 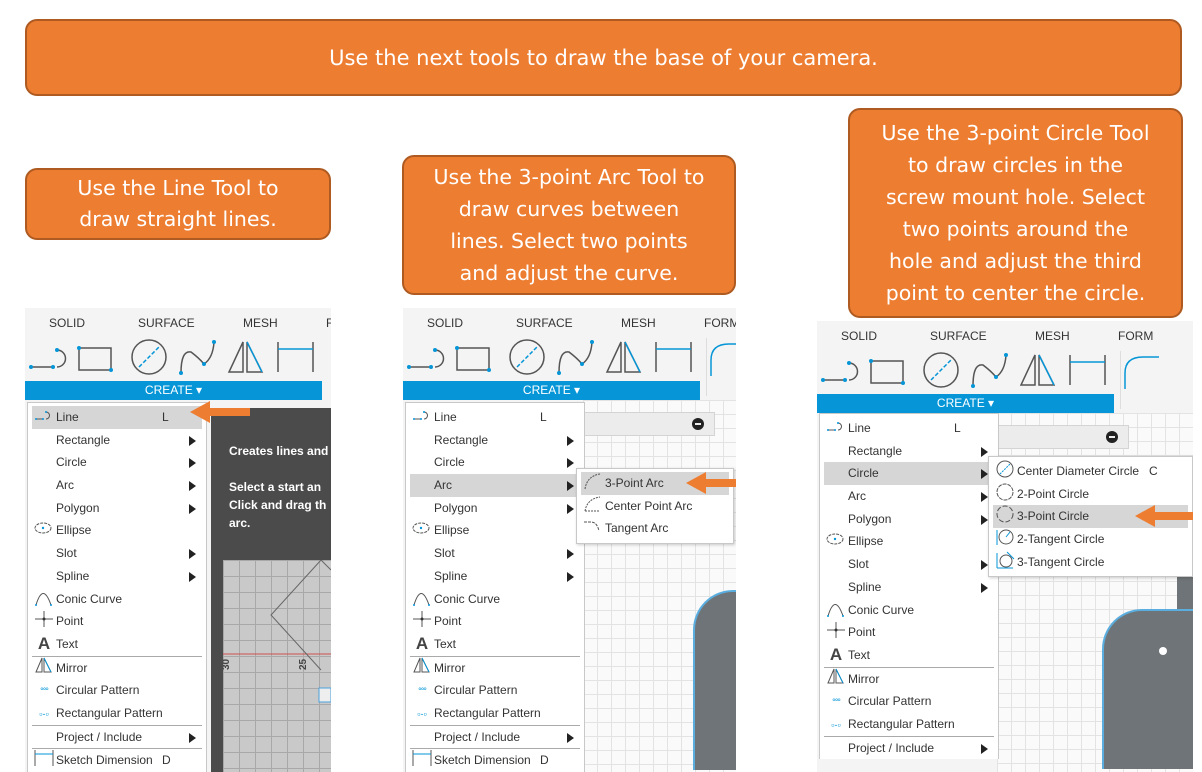 What do you see at coordinates (422, 669) in the screenshot?
I see `mirror-icon` at bounding box center [422, 669].